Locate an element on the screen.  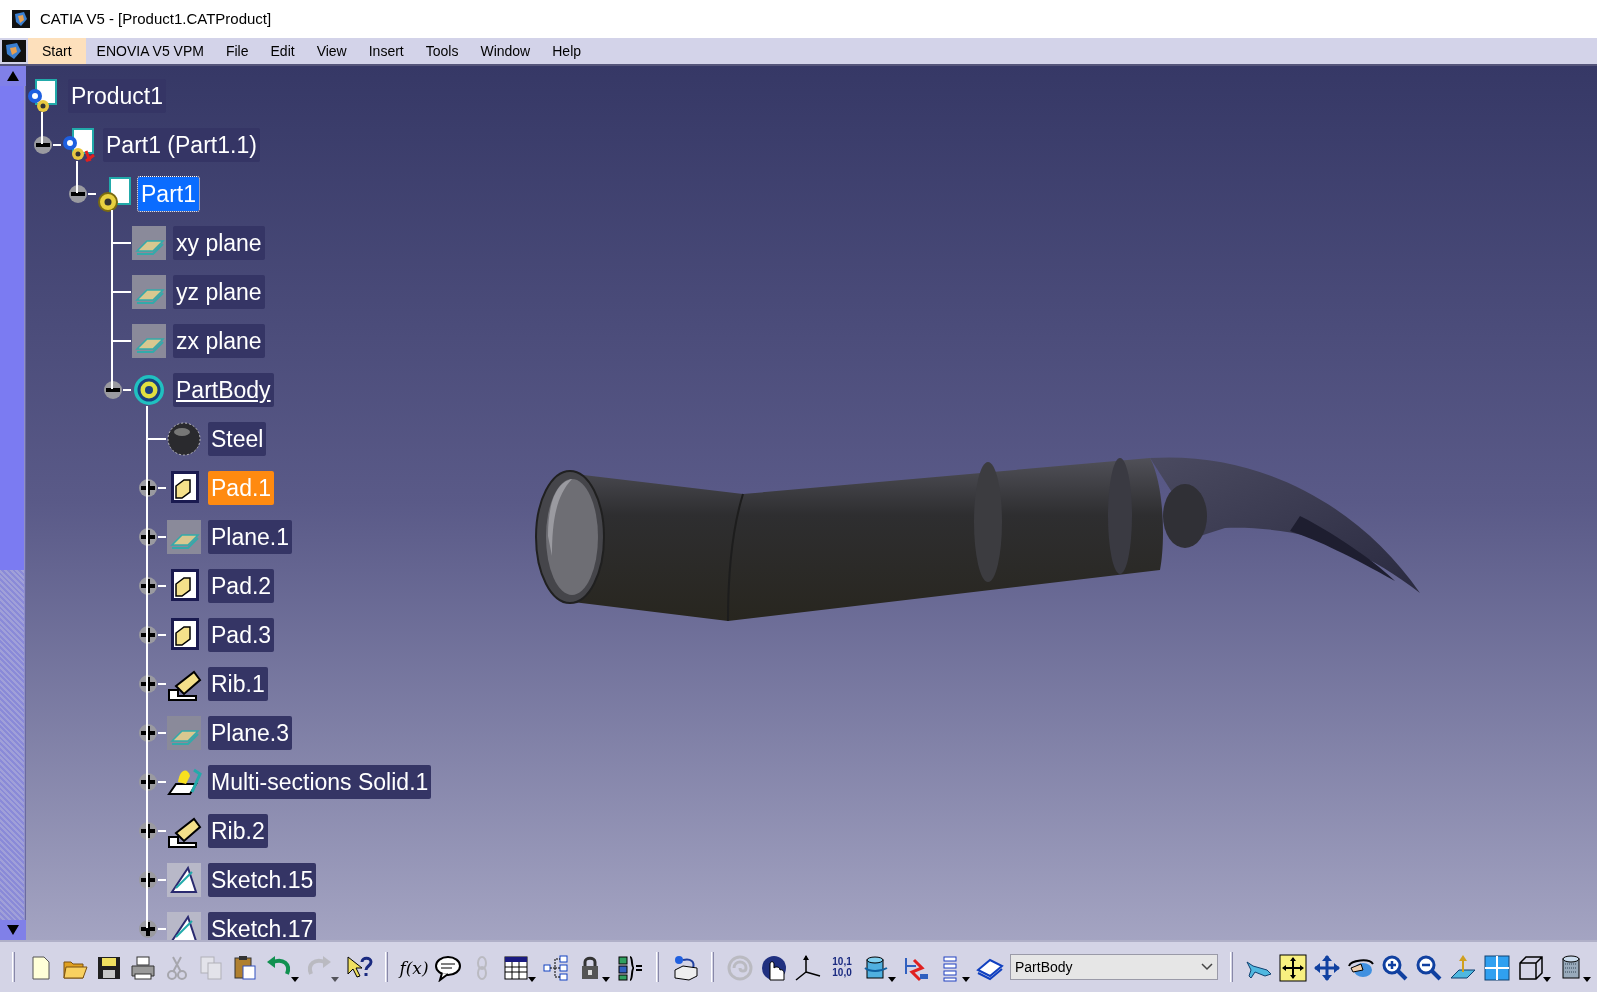
window-title: CATIA V5 - [Product1.CATProduct] is located at coordinates (156, 18).